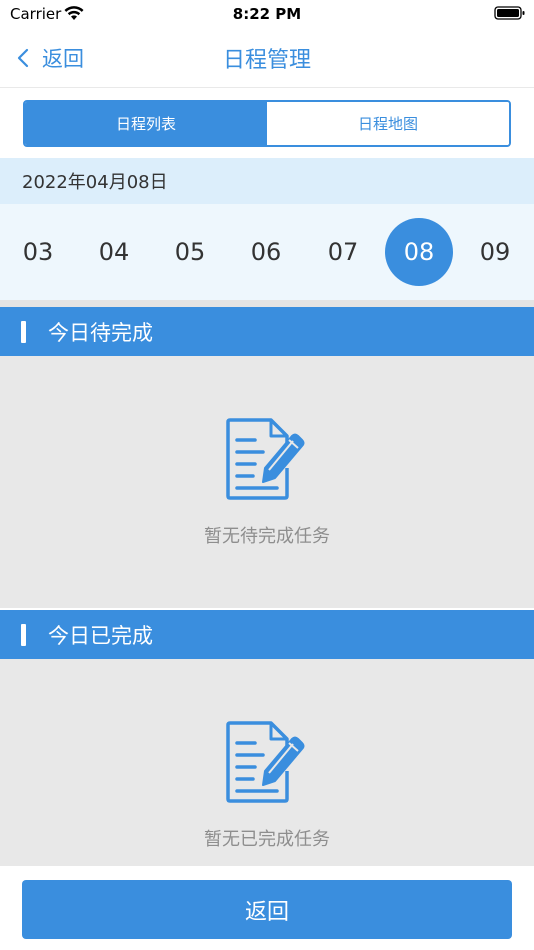  I want to click on return-button: 返回, so click(267, 909).